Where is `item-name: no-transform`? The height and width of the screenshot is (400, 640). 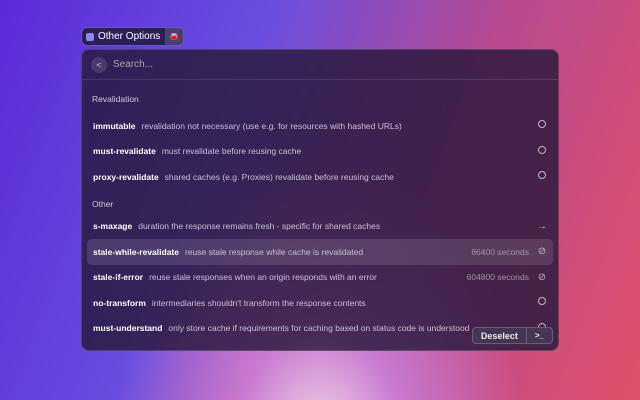
item-name: no-transform is located at coordinates (119, 302).